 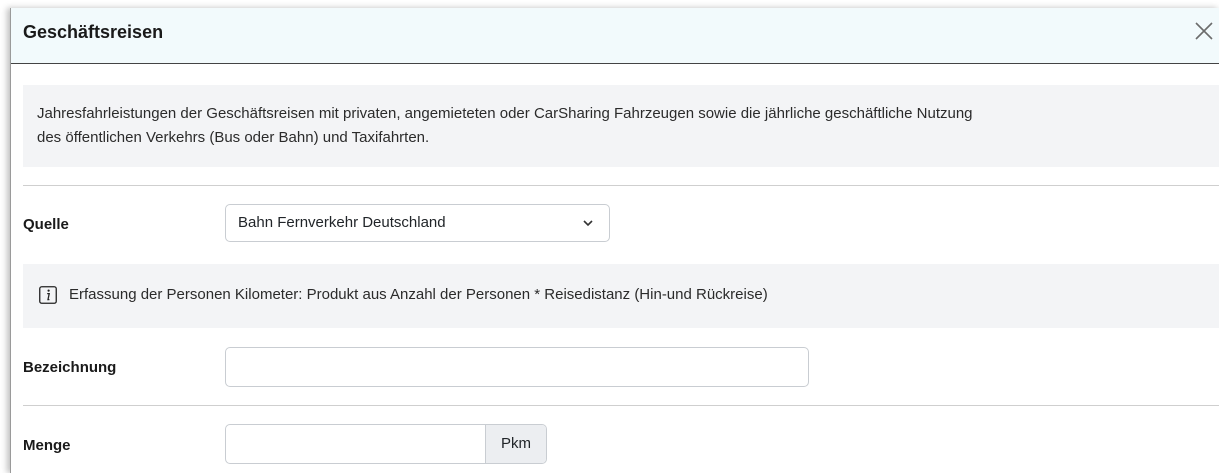 I want to click on chevron-down-icon, so click(x=588, y=223).